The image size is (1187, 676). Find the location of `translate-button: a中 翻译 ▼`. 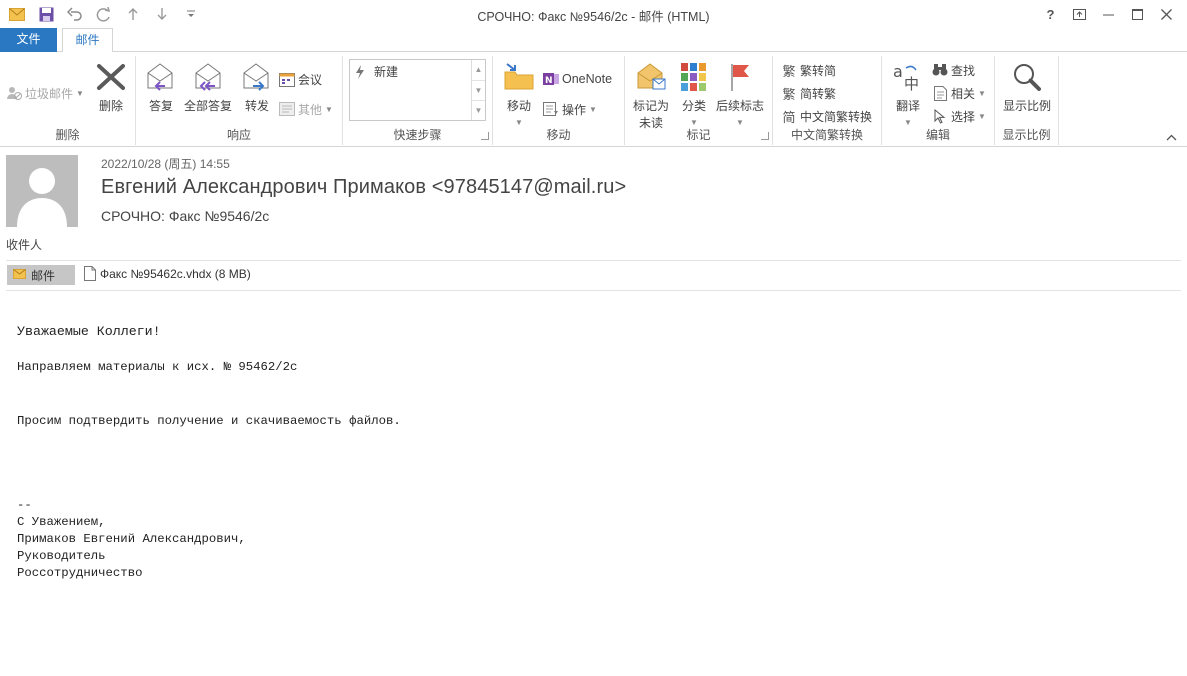

translate-button: a中 翻译 ▼ is located at coordinates (908, 94).